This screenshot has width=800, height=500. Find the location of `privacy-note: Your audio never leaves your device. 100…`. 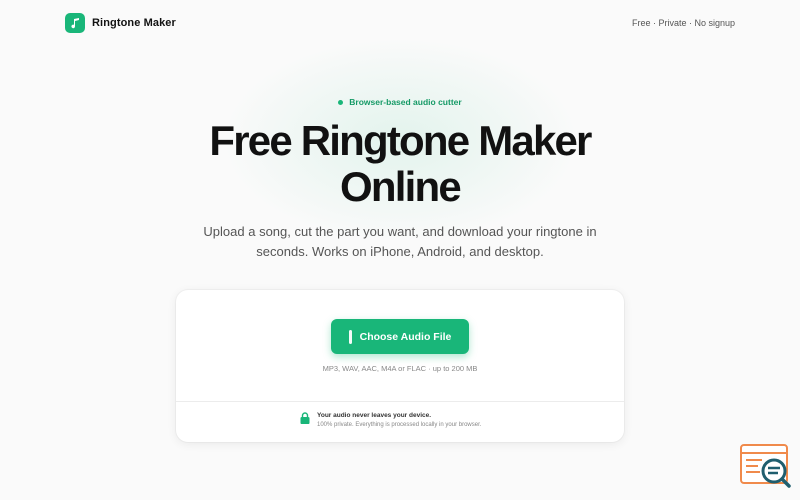

privacy-note: Your audio never leaves your device. 100… is located at coordinates (390, 420).